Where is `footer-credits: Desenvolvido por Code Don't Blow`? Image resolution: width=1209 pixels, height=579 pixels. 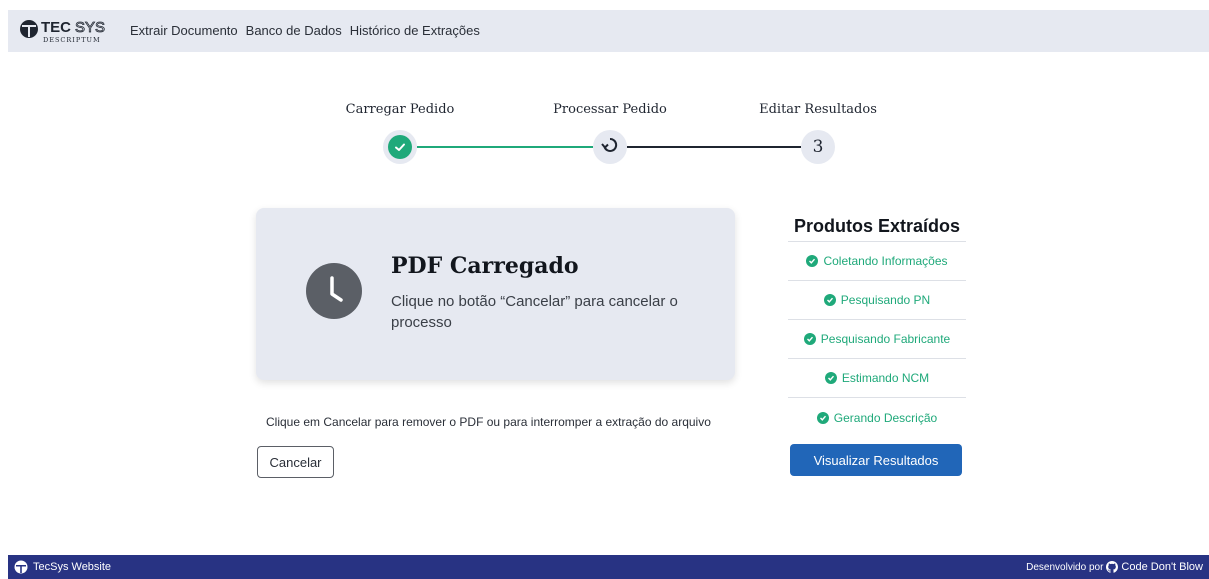 footer-credits: Desenvolvido por Code Don't Blow is located at coordinates (1114, 567).